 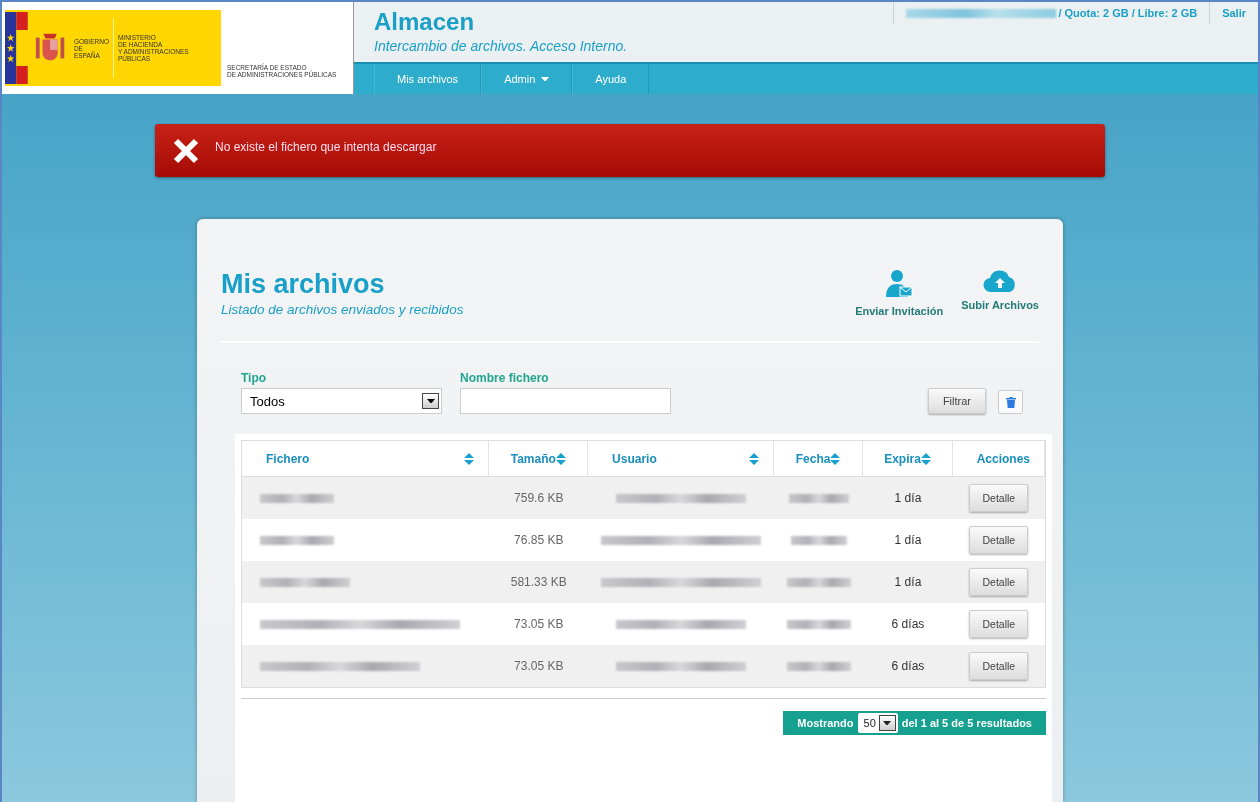 What do you see at coordinates (186, 151) in the screenshot?
I see `close-icon` at bounding box center [186, 151].